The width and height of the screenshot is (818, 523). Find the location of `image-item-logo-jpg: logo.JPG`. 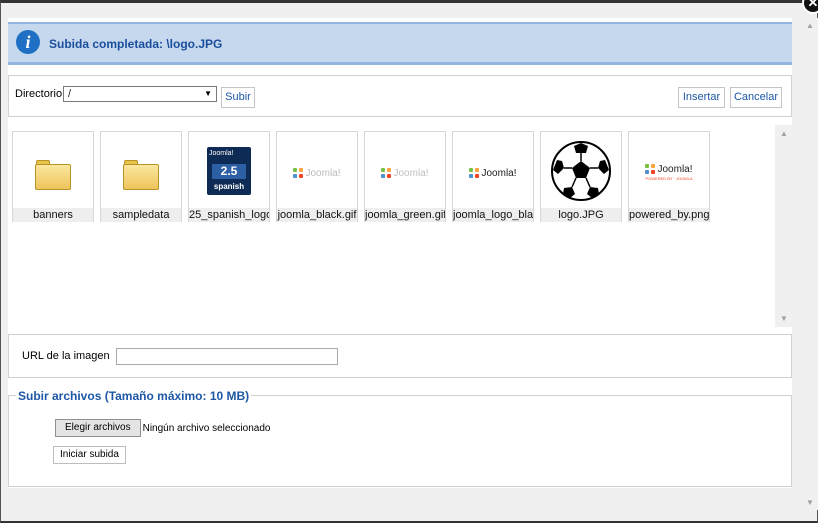

image-item-logo-jpg: logo.JPG is located at coordinates (581, 176).